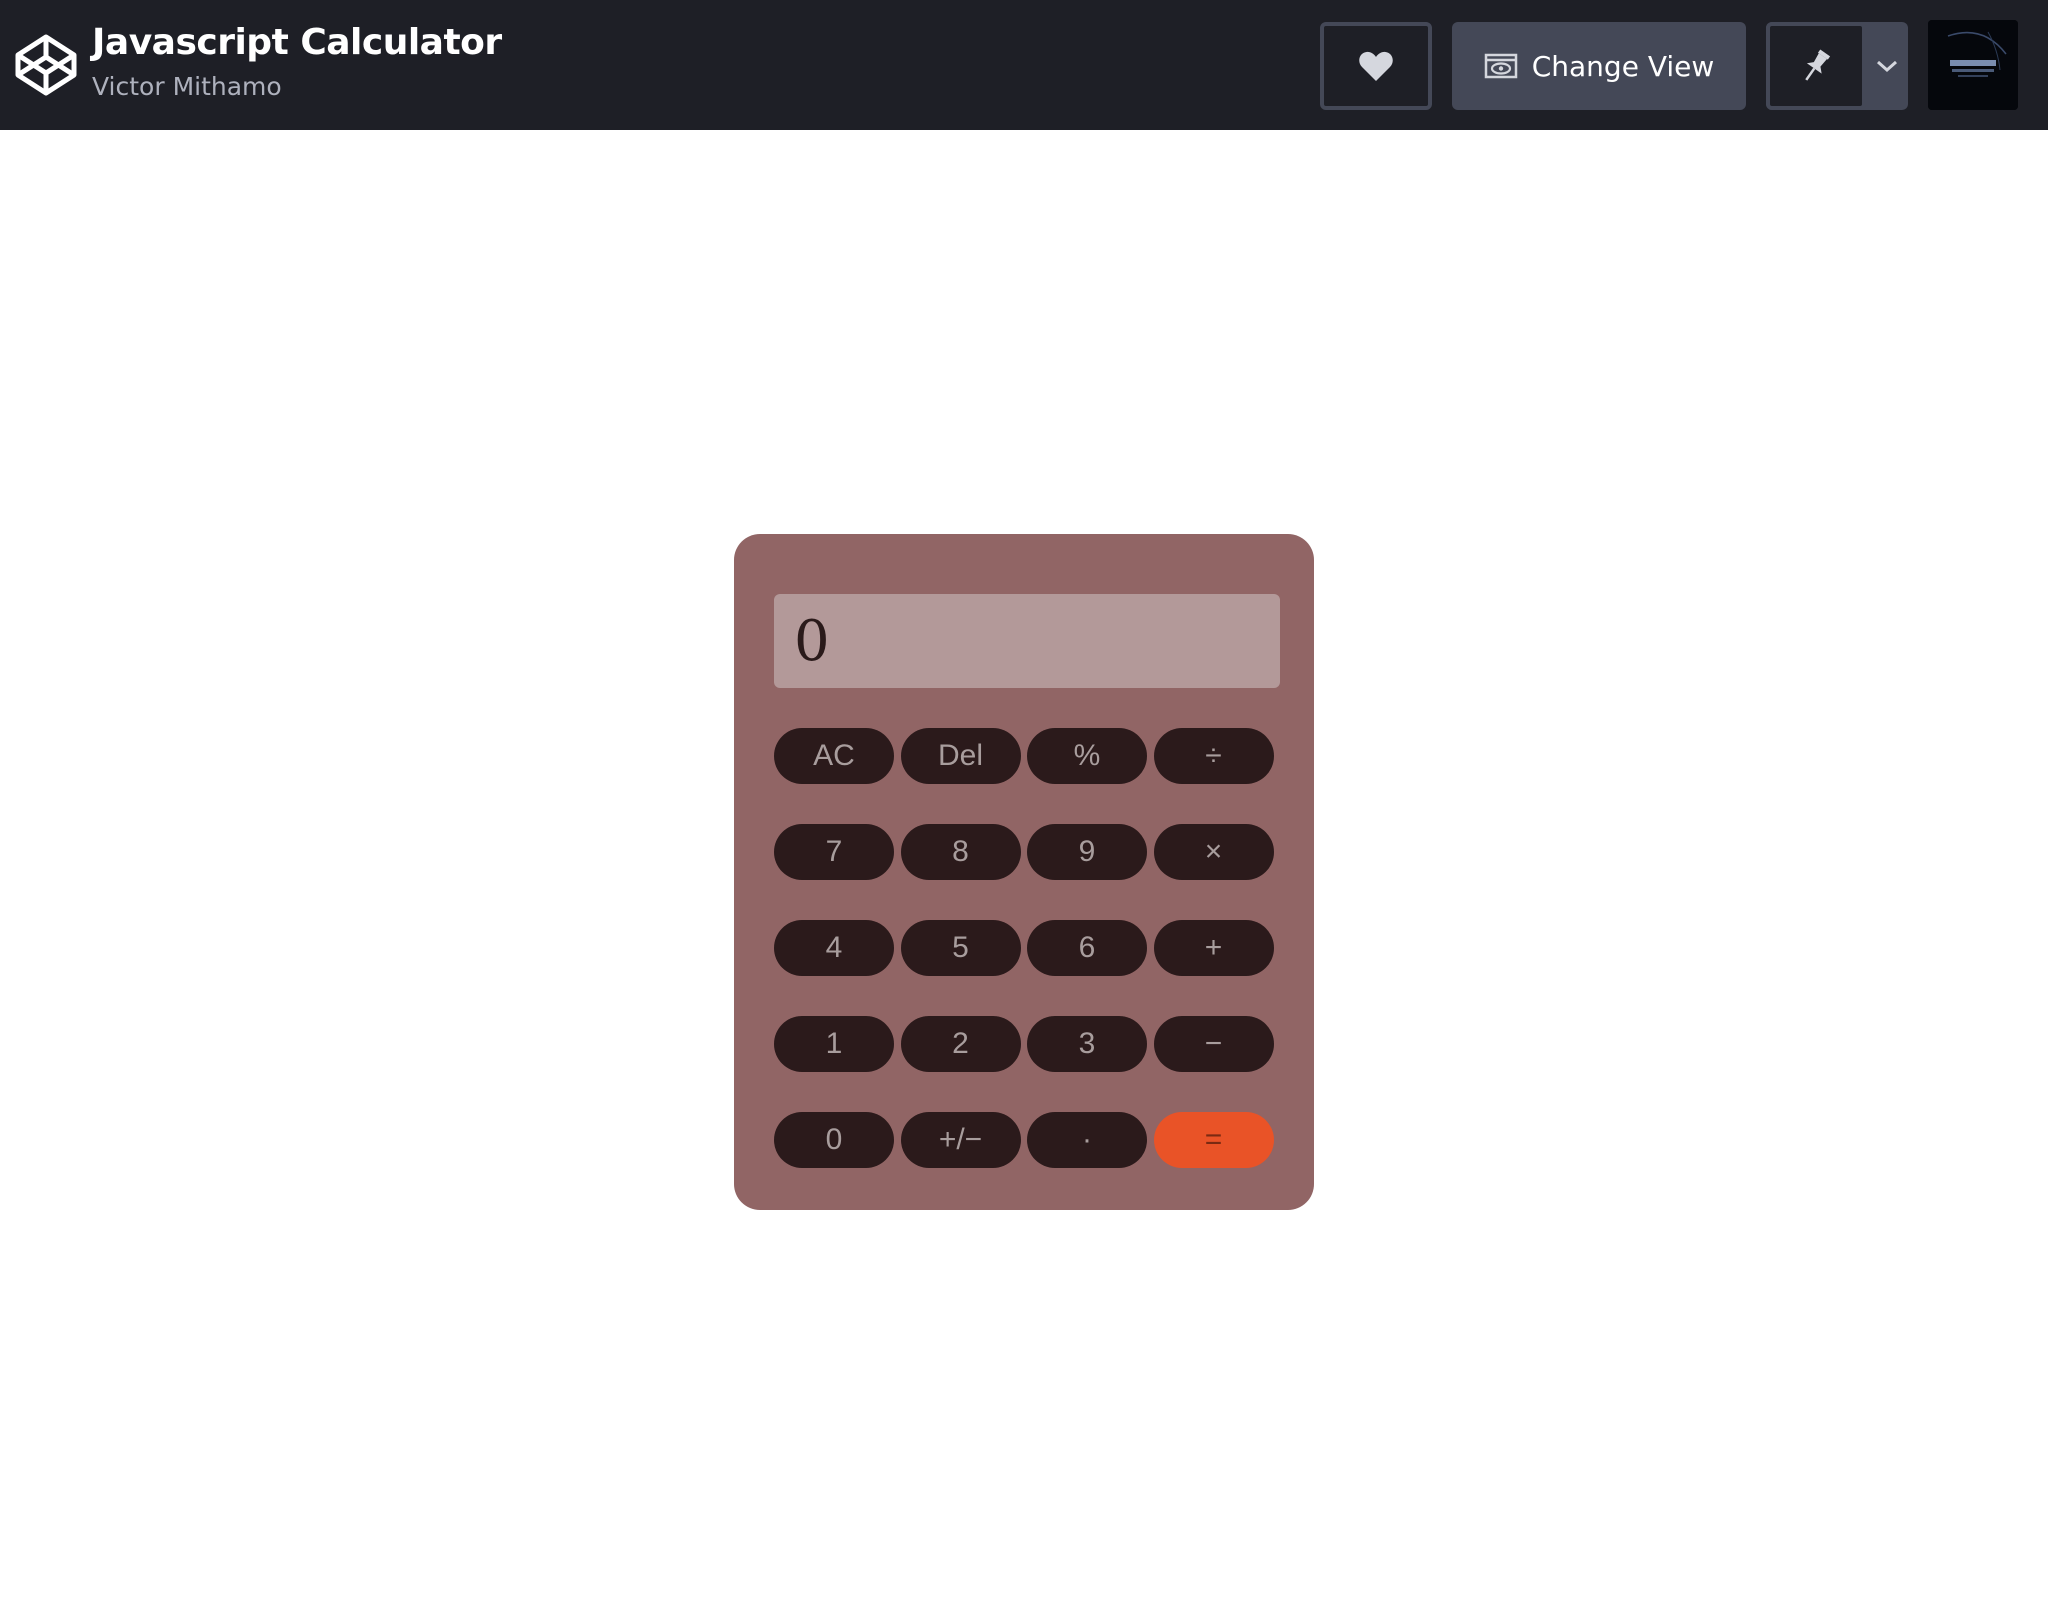 The height and width of the screenshot is (1612, 2048). I want to click on change-view-button: Change View, so click(1599, 66).